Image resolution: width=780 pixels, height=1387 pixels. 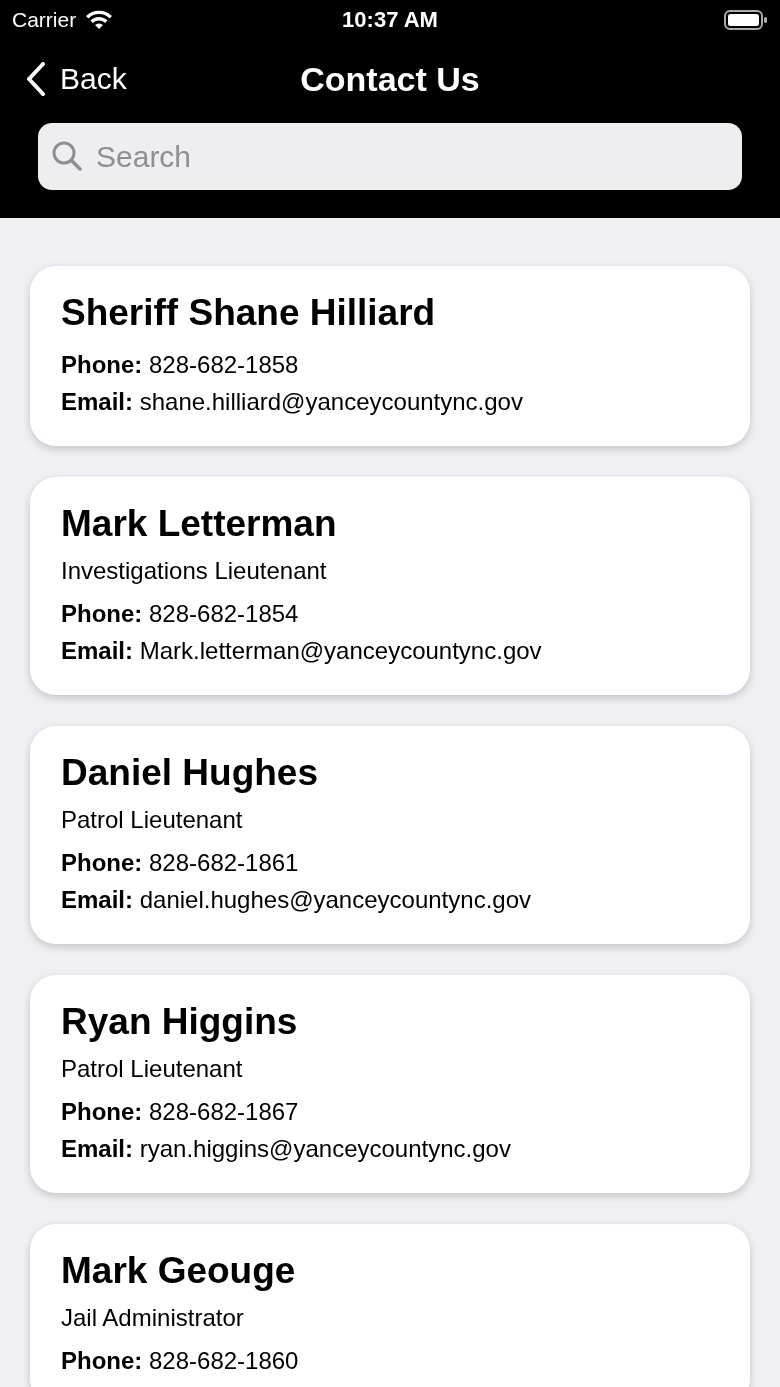 What do you see at coordinates (746, 20) in the screenshot?
I see `battery-icon` at bounding box center [746, 20].